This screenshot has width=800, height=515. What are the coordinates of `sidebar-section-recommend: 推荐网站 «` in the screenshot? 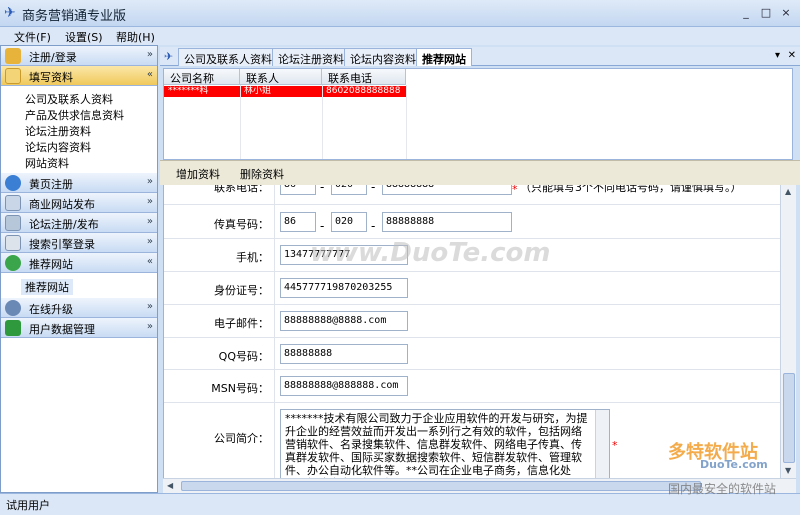 It's located at (79, 263).